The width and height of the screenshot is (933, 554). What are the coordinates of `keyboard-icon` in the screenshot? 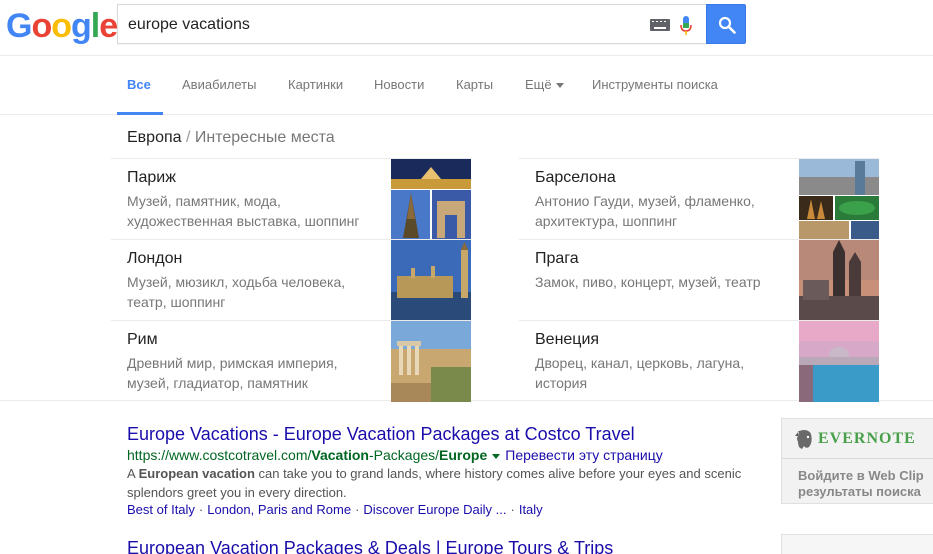 It's located at (660, 25).